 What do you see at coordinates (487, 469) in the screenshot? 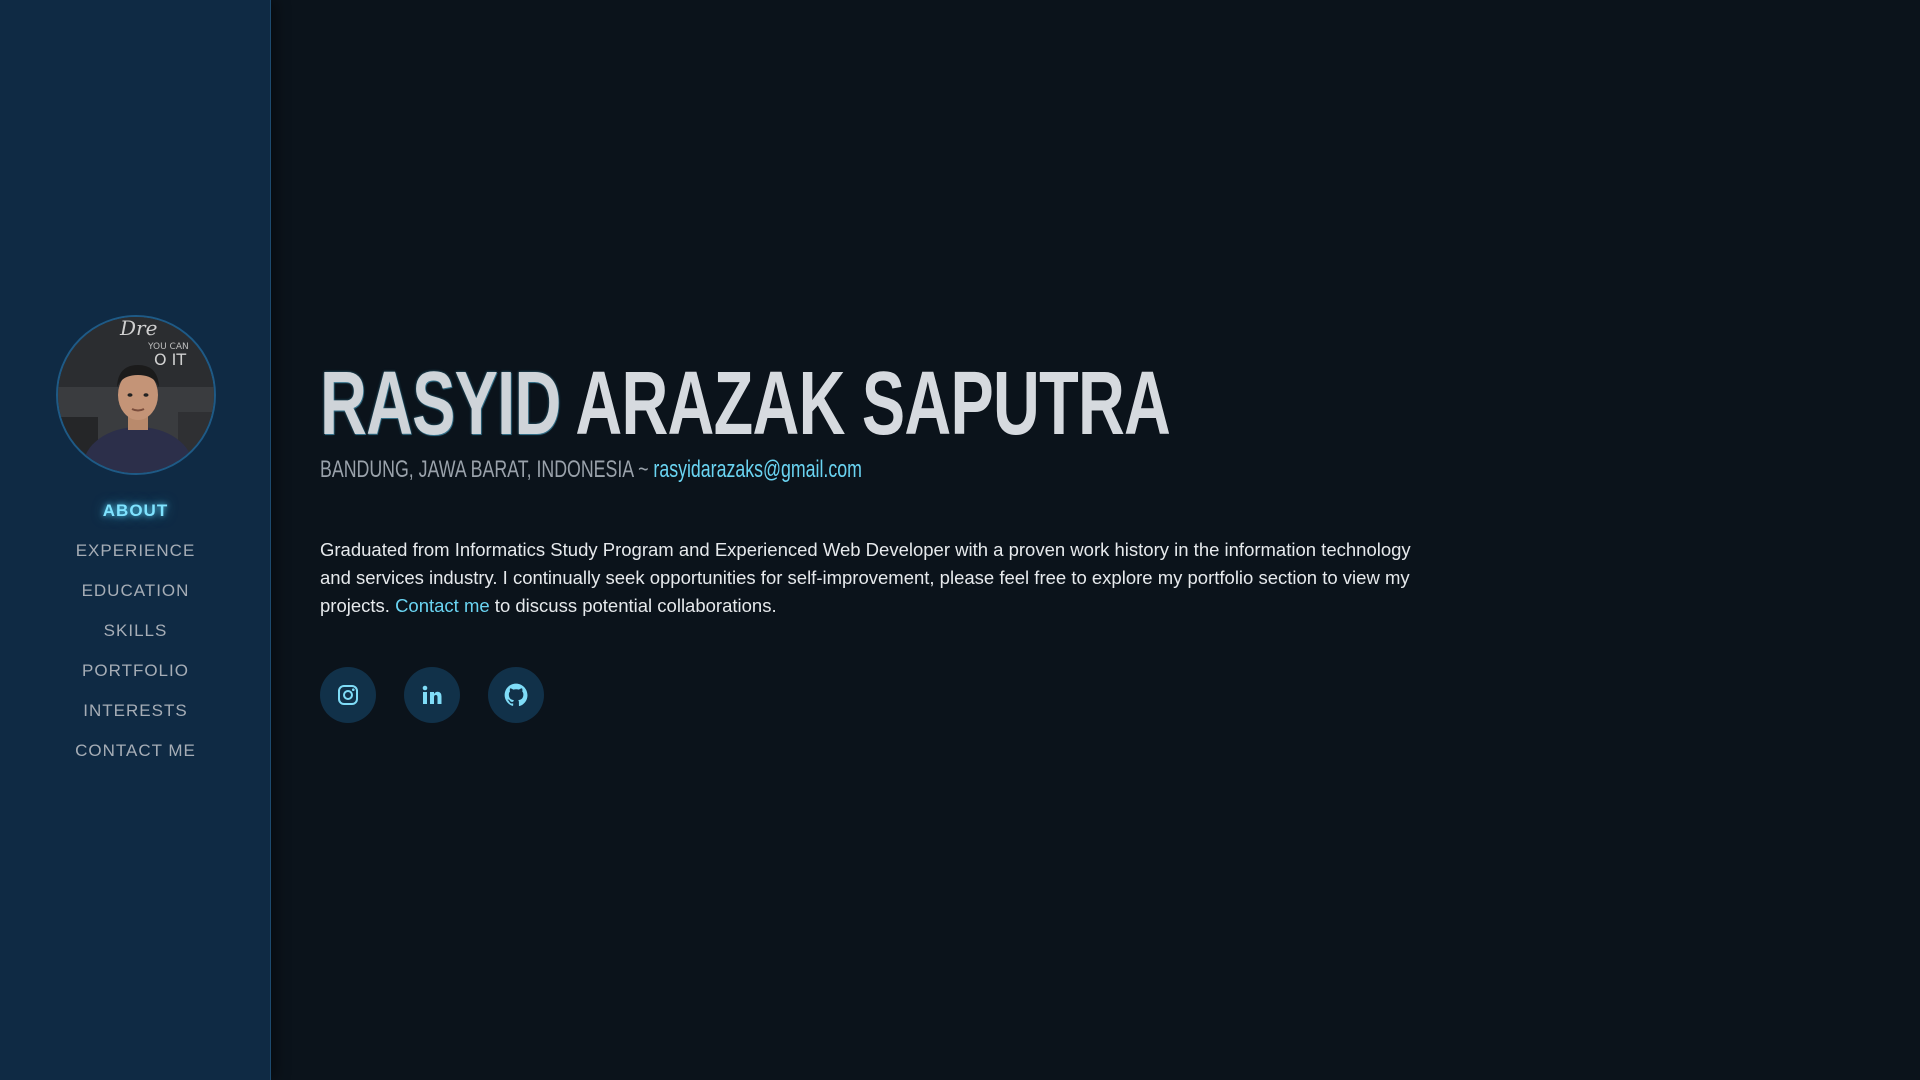
I see `location-text: BANDUNG, JAWA BARAT, INDONESIA ~` at bounding box center [487, 469].